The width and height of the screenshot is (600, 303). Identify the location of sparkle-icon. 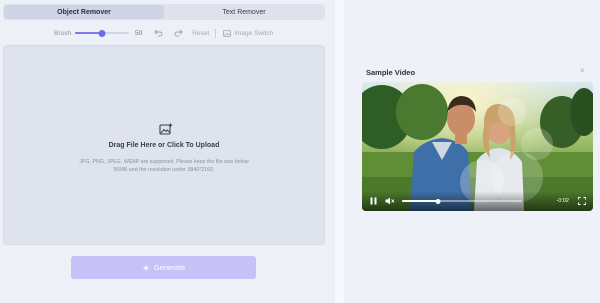
(146, 267).